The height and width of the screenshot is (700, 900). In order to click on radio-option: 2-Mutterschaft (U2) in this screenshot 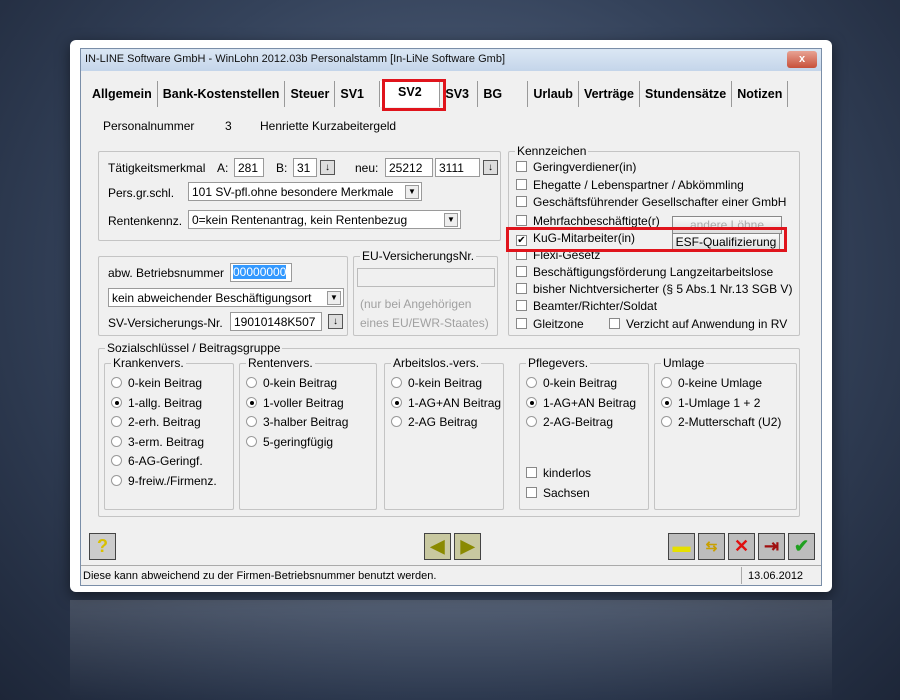, I will do `click(721, 422)`.